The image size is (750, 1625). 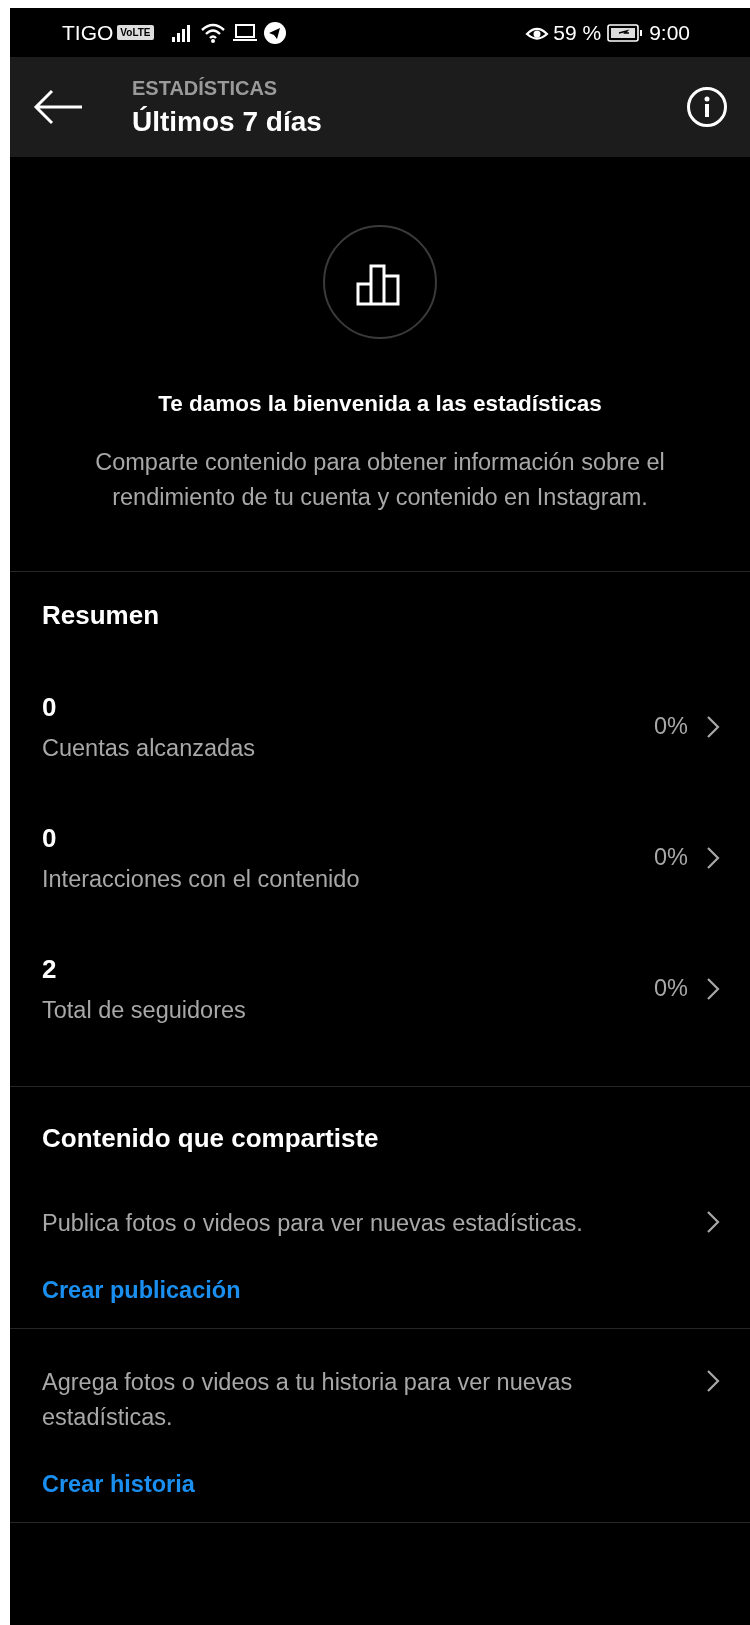 What do you see at coordinates (227, 121) in the screenshot?
I see `header-title: Últimos 7 días` at bounding box center [227, 121].